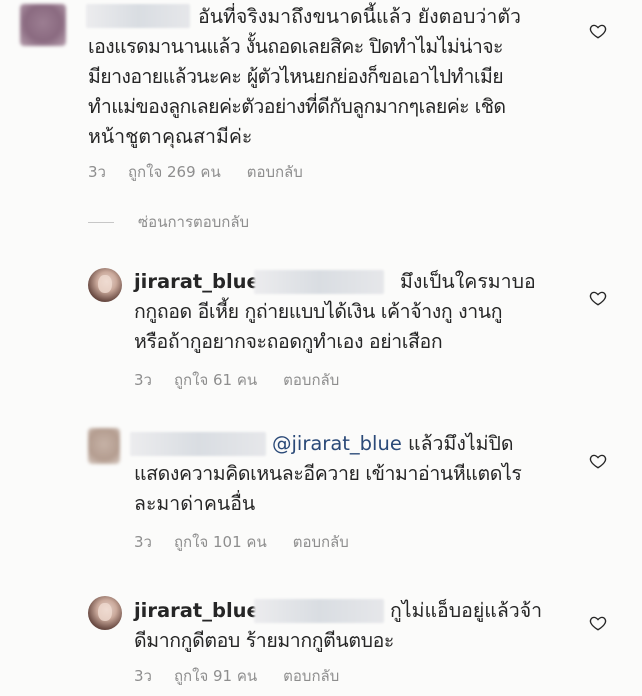 The width and height of the screenshot is (642, 696). I want to click on hide-replies-button: ซ่อนการตอบกลับ, so click(168, 222).